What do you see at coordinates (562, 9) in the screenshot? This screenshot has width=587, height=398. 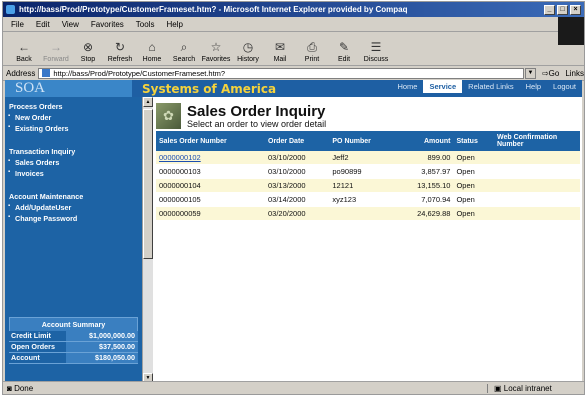 I see `maximize-button: □` at bounding box center [562, 9].